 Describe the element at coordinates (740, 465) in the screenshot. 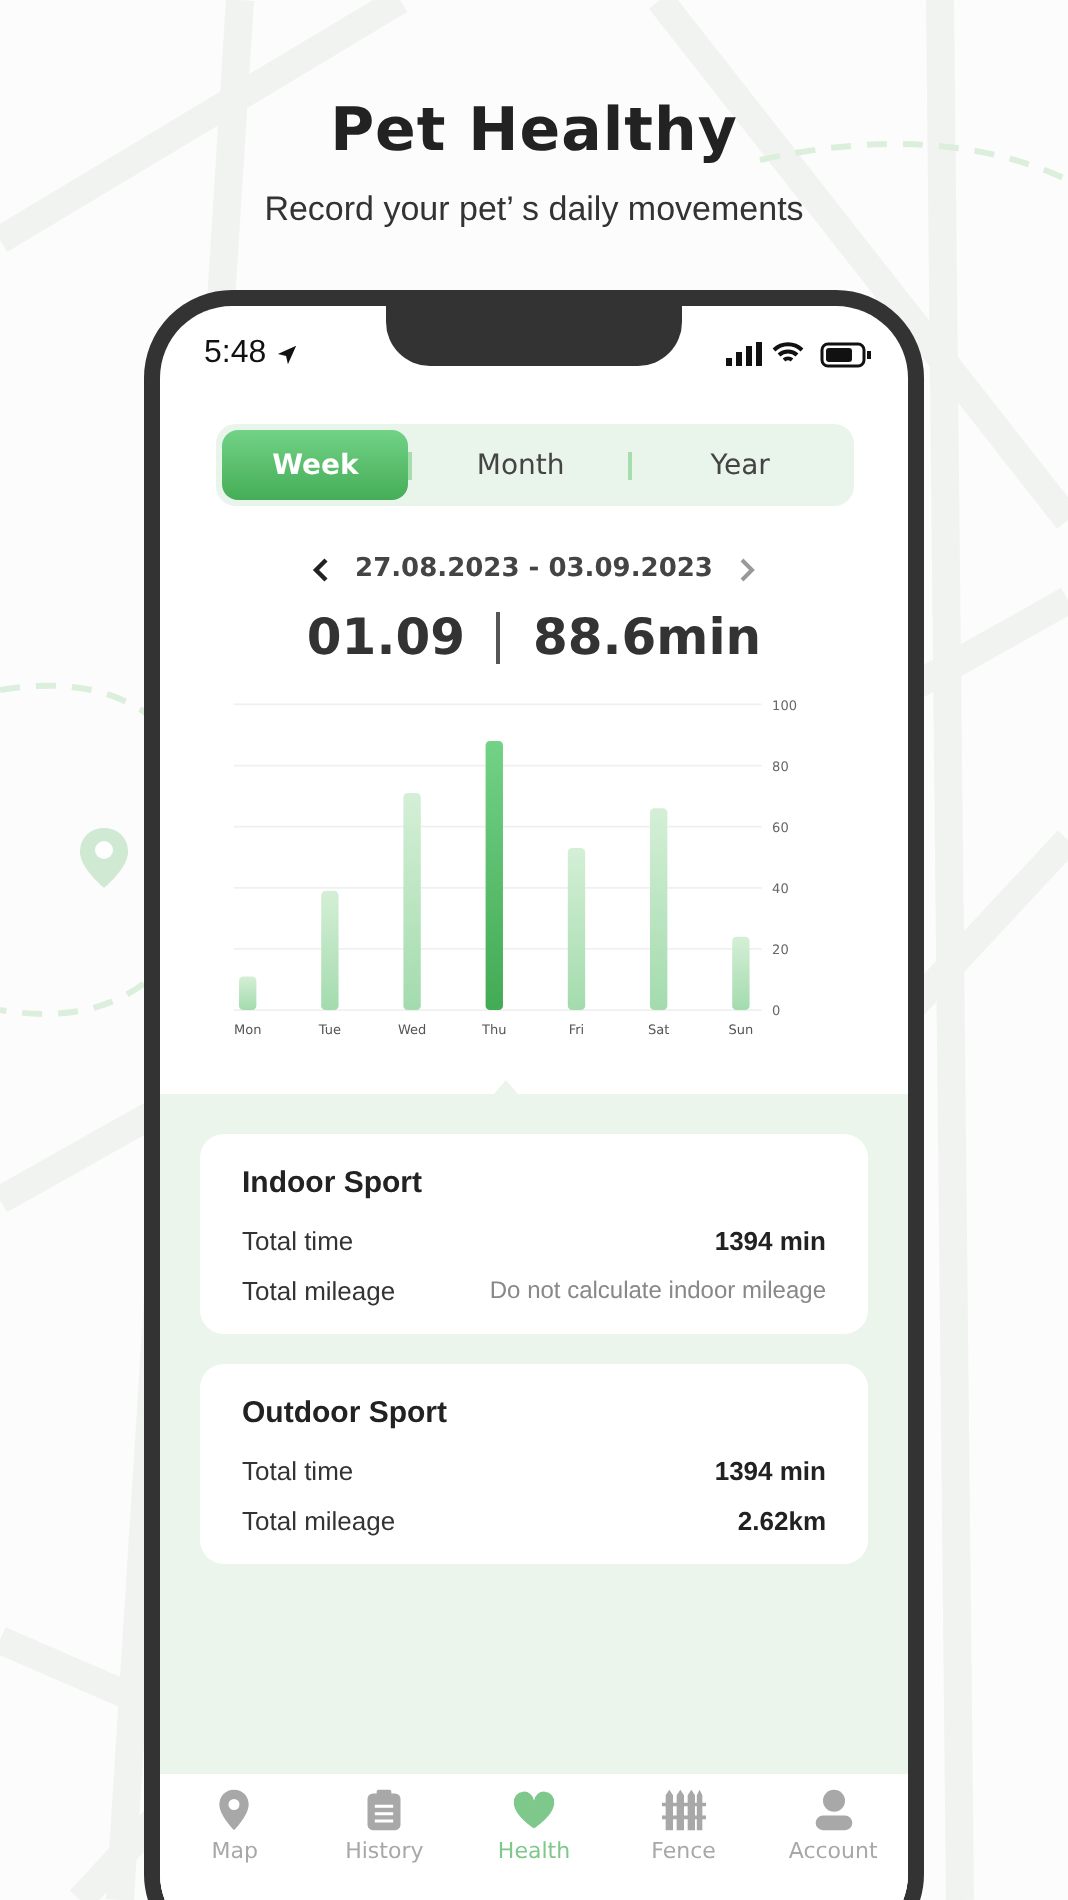

I see `period-tab: Year` at that location.